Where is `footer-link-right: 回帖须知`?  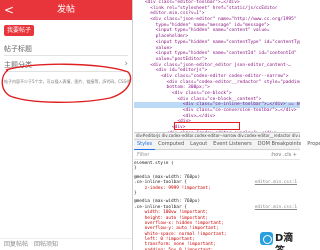 footer-link-right: 回帖须知 is located at coordinates (46, 244).